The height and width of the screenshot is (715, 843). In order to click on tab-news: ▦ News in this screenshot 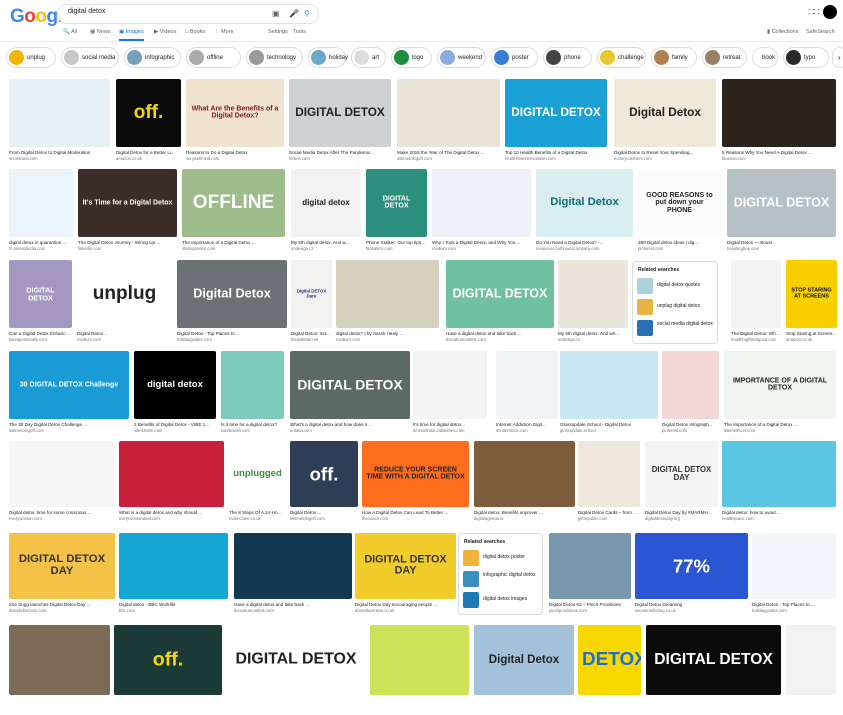, I will do `click(100, 32)`.